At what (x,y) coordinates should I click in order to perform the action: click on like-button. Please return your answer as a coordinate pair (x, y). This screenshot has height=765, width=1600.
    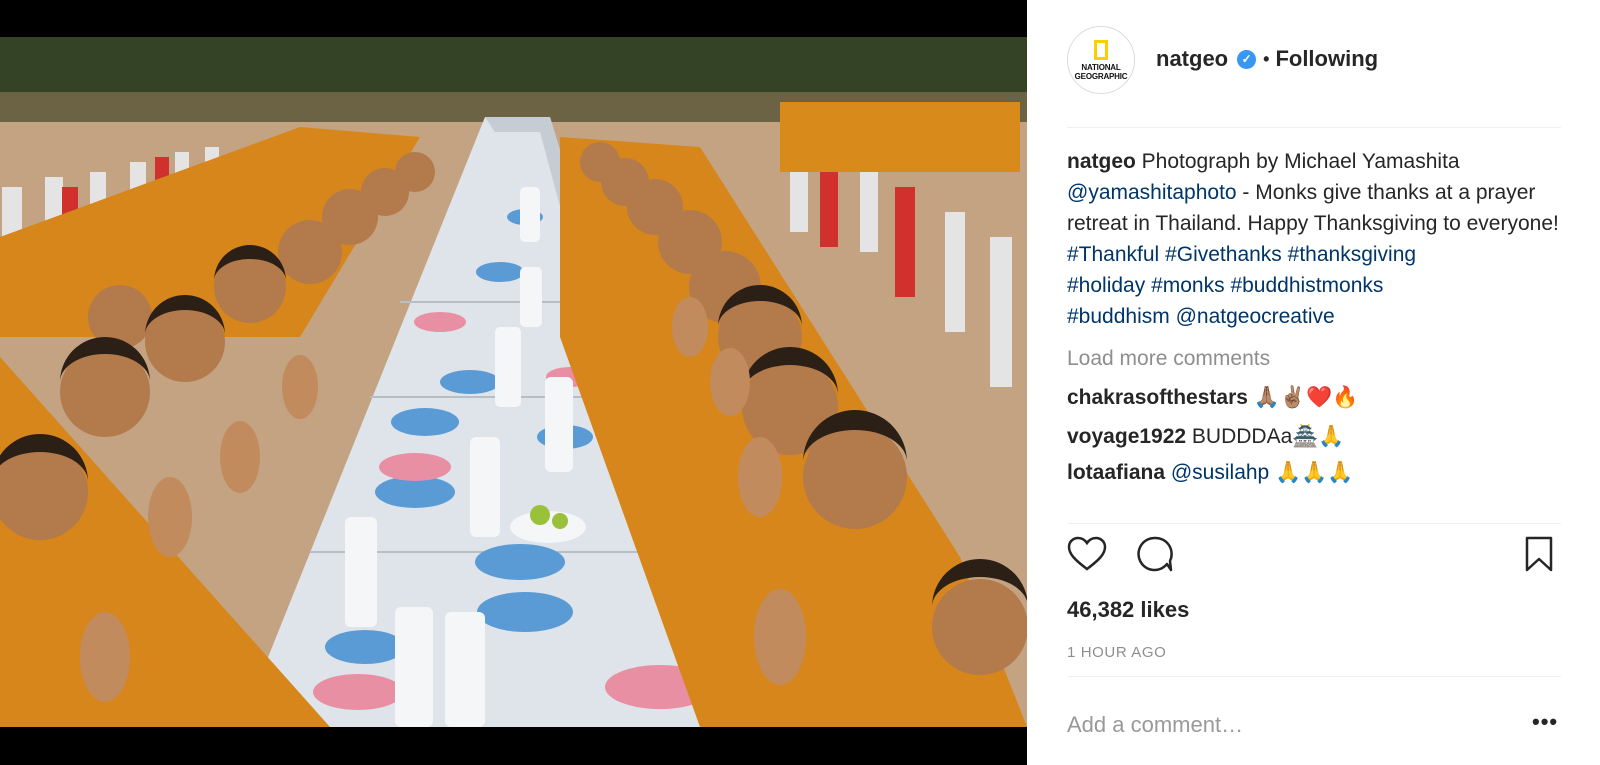
    Looking at the image, I should click on (1087, 554).